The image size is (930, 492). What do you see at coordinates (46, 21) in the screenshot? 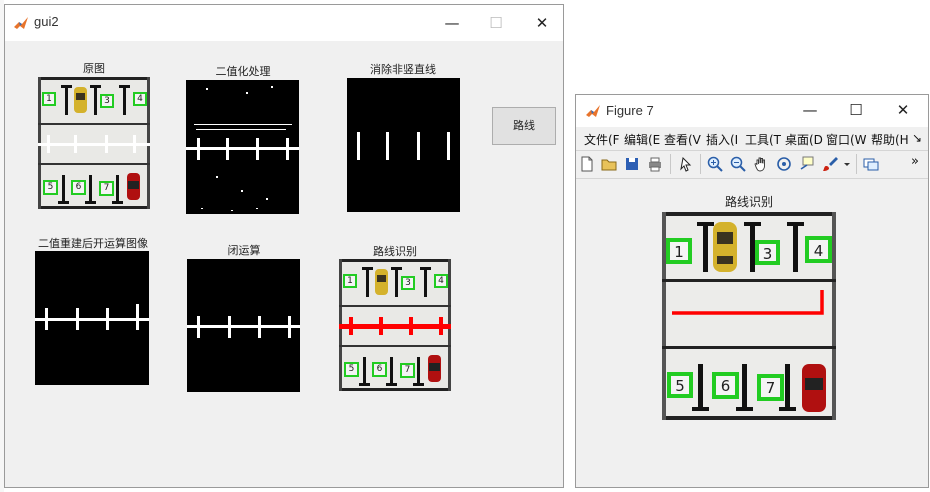
I see `gui2-title: gui2` at bounding box center [46, 21].